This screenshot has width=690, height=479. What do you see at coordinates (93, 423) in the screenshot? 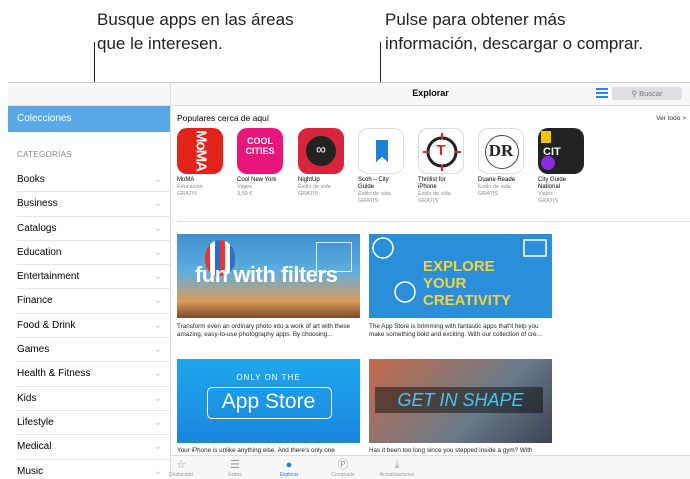
I see `sidebar-item-lifestyle: Lifestyle ⌄` at bounding box center [93, 423].